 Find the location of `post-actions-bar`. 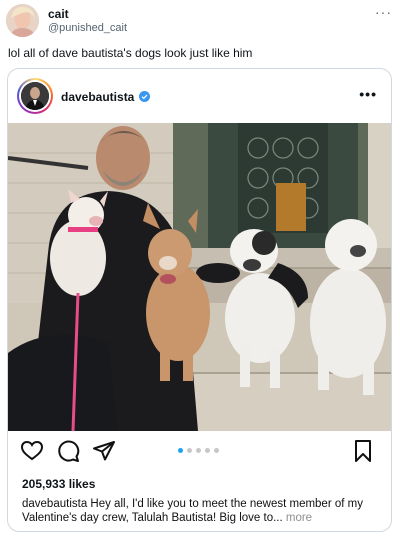

post-actions-bar is located at coordinates (199, 453).